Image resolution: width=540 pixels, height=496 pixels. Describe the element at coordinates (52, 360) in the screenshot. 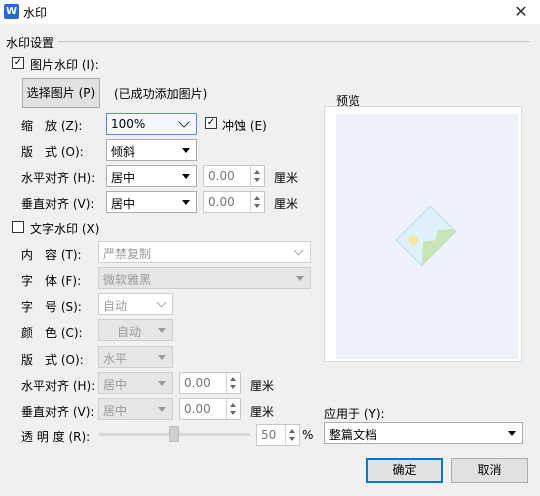

I see `text-layout-label: 版 式 (O):` at that location.